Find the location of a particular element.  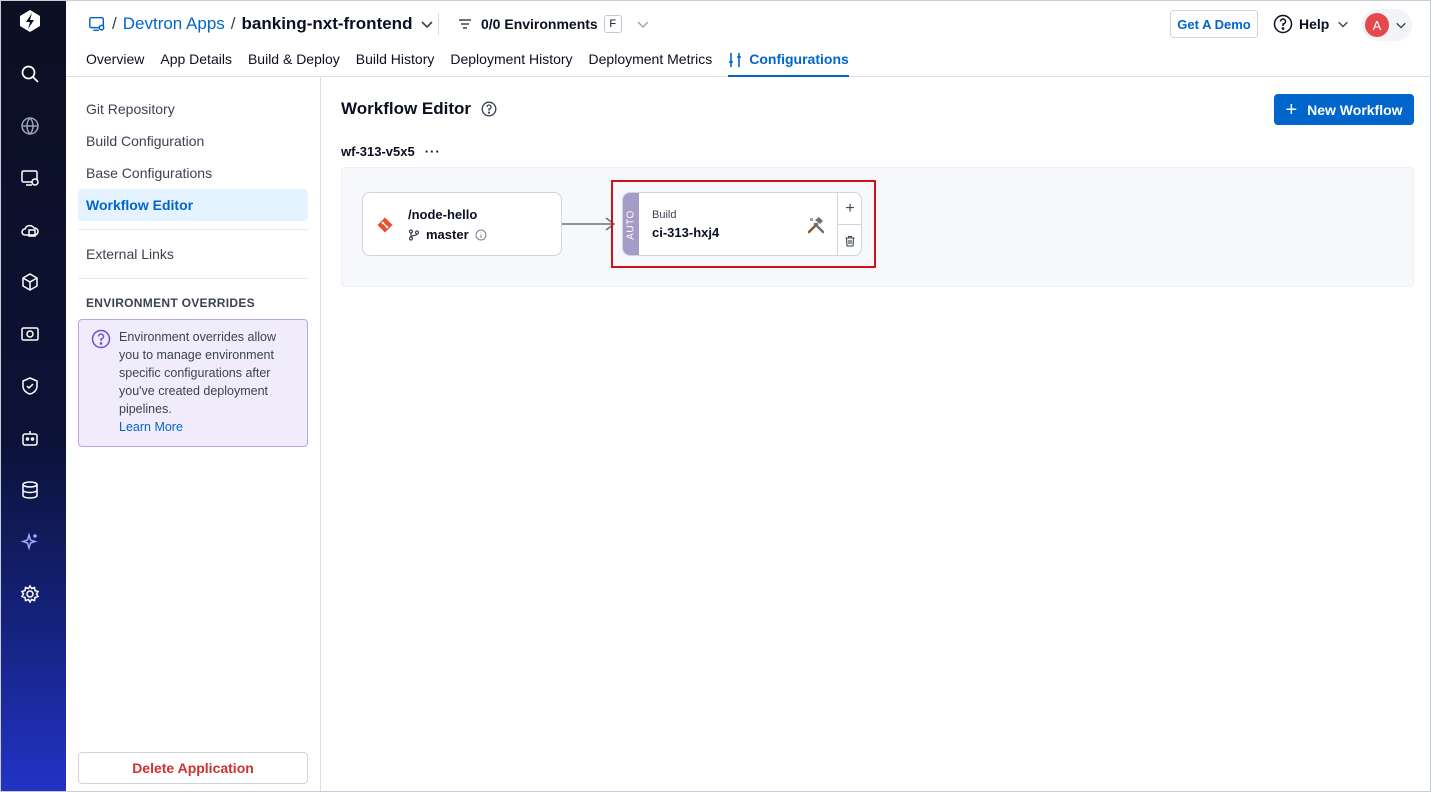

question-icon is located at coordinates (101, 339).